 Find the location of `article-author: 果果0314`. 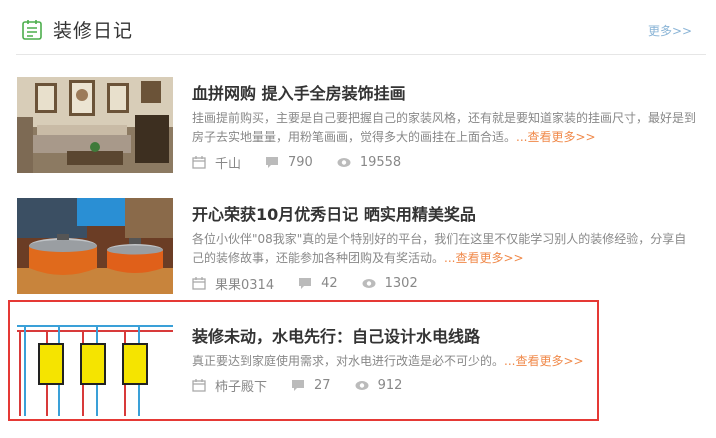

article-author: 果果0314 is located at coordinates (244, 283).